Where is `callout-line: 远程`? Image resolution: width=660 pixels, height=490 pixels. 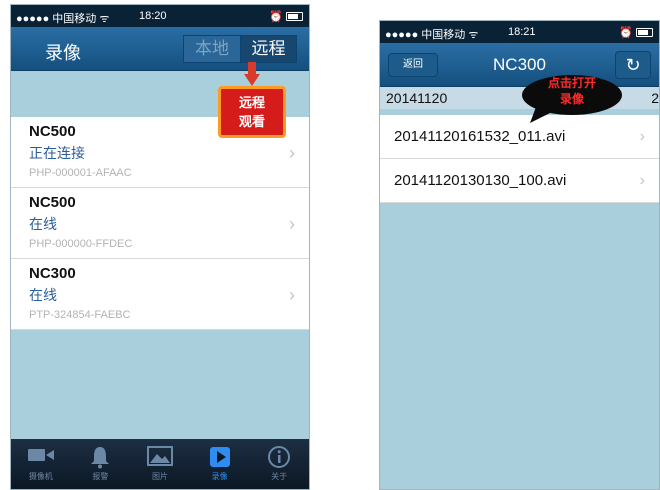
callout-line: 远程 is located at coordinates (251, 102).